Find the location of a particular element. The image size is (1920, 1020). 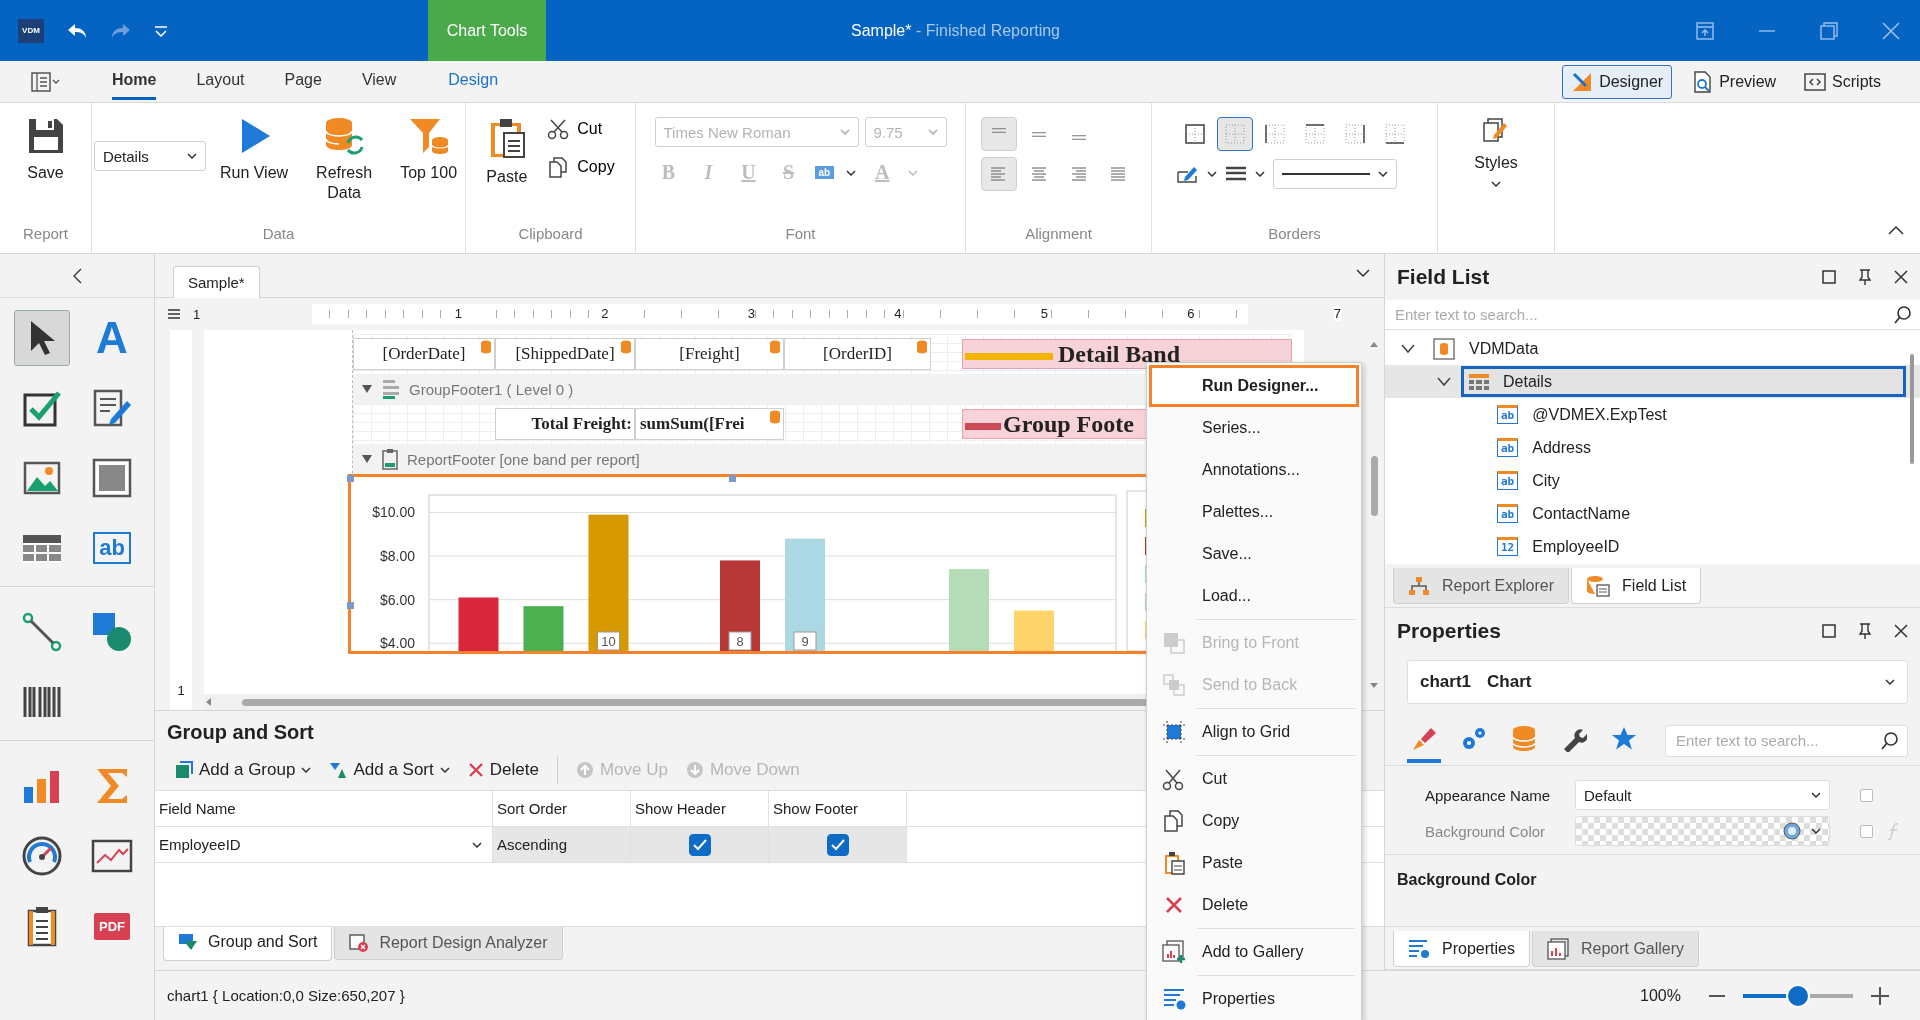

tree-item: VDMData is located at coordinates (1665, 348).